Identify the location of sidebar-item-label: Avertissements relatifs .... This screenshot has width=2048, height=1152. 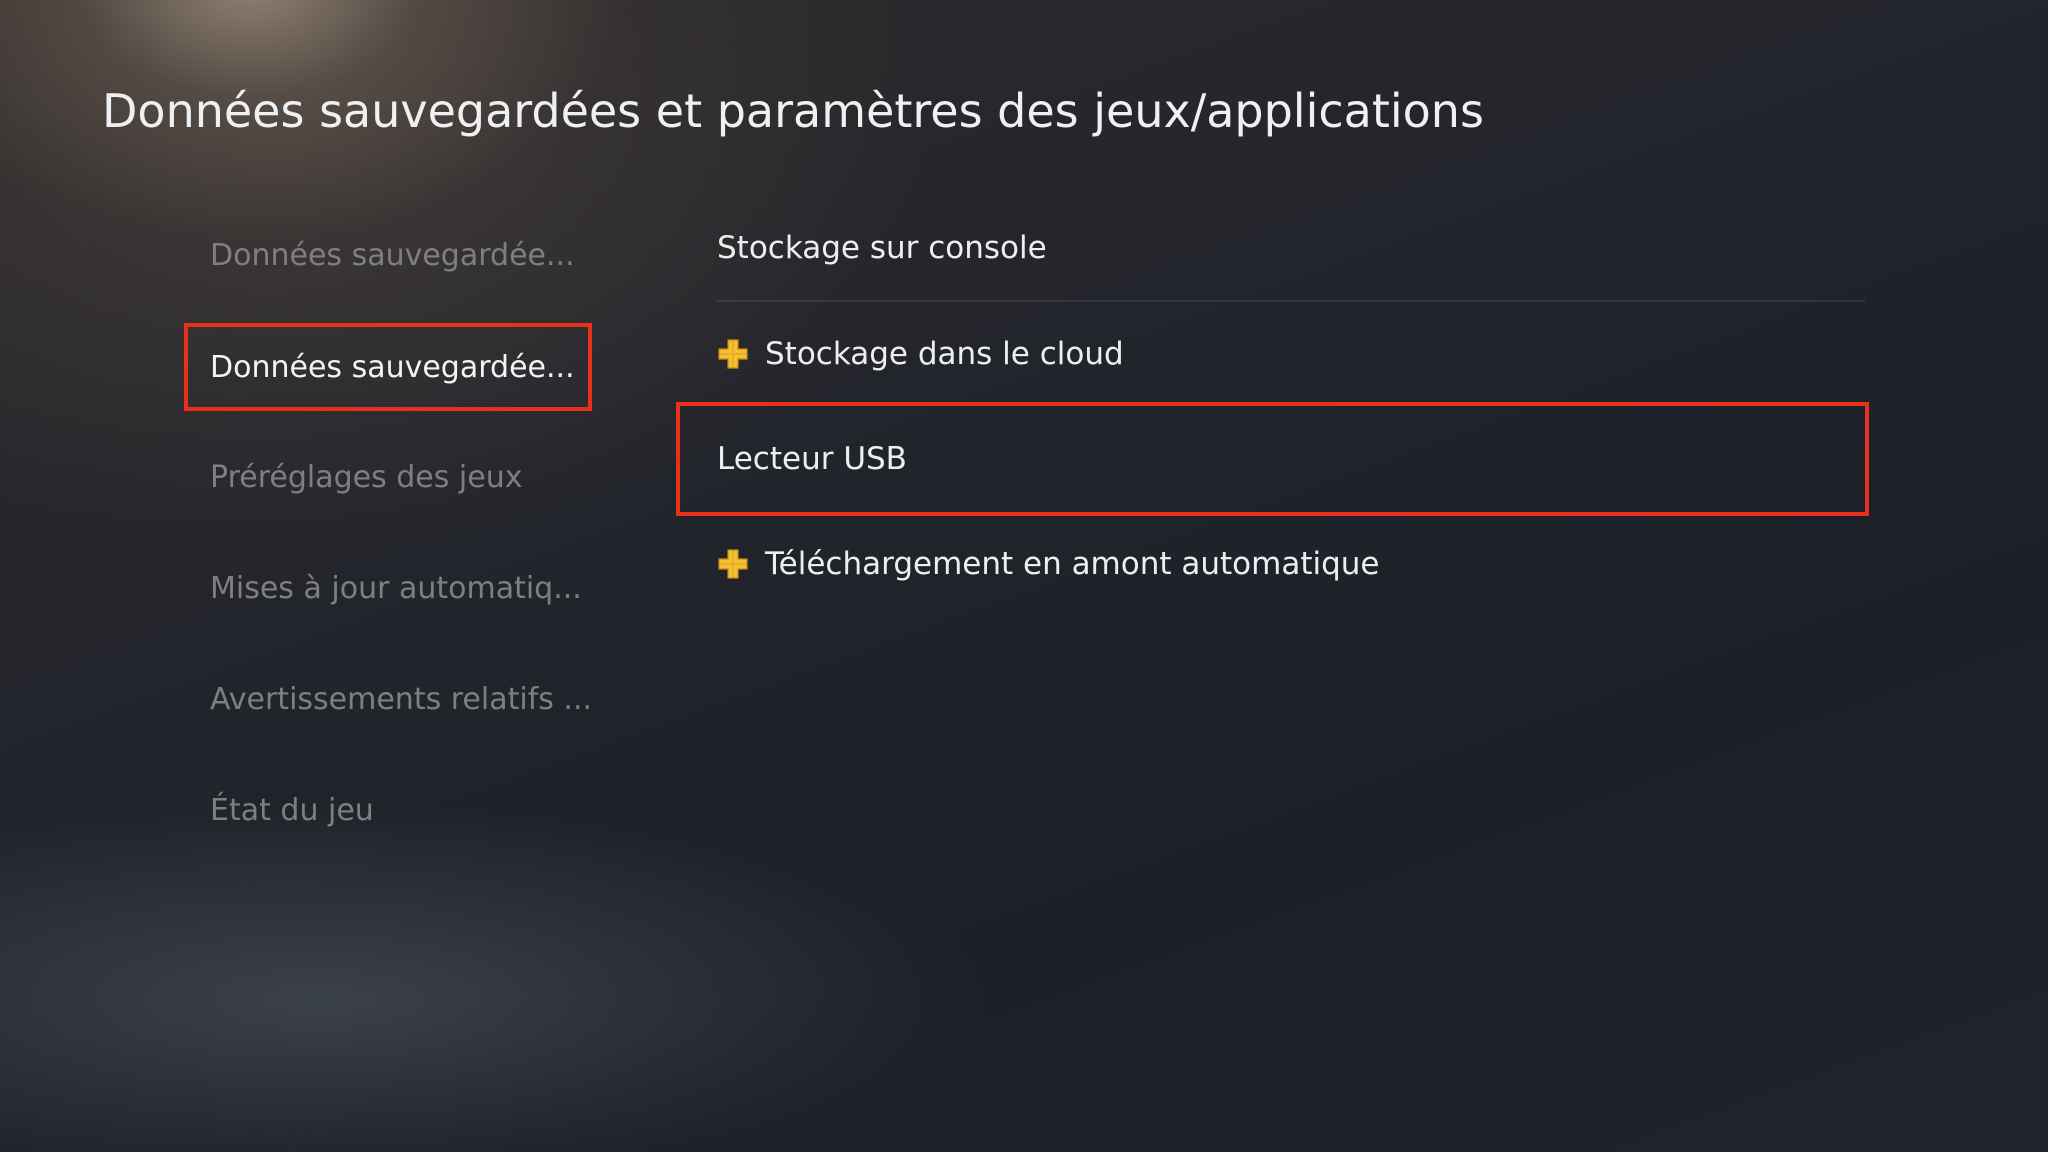
(401, 699).